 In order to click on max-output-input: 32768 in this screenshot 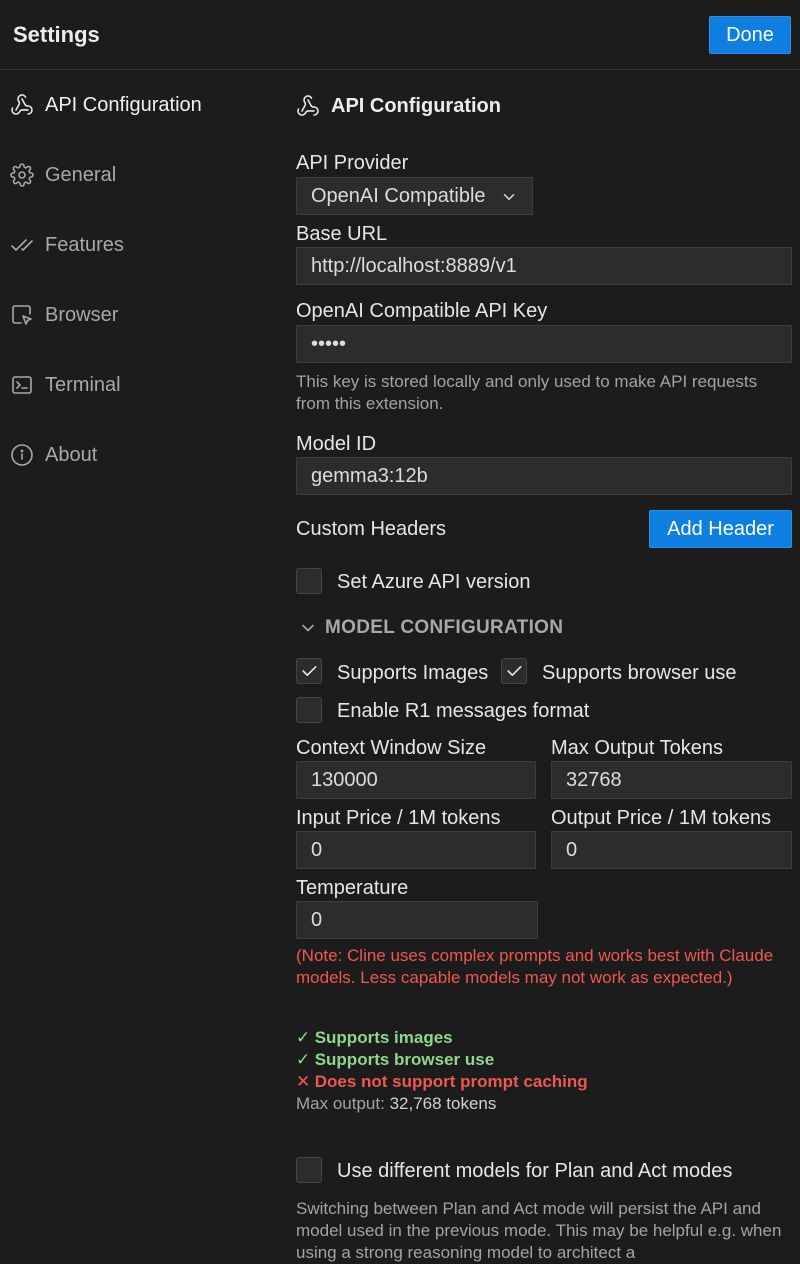, I will do `click(671, 780)`.